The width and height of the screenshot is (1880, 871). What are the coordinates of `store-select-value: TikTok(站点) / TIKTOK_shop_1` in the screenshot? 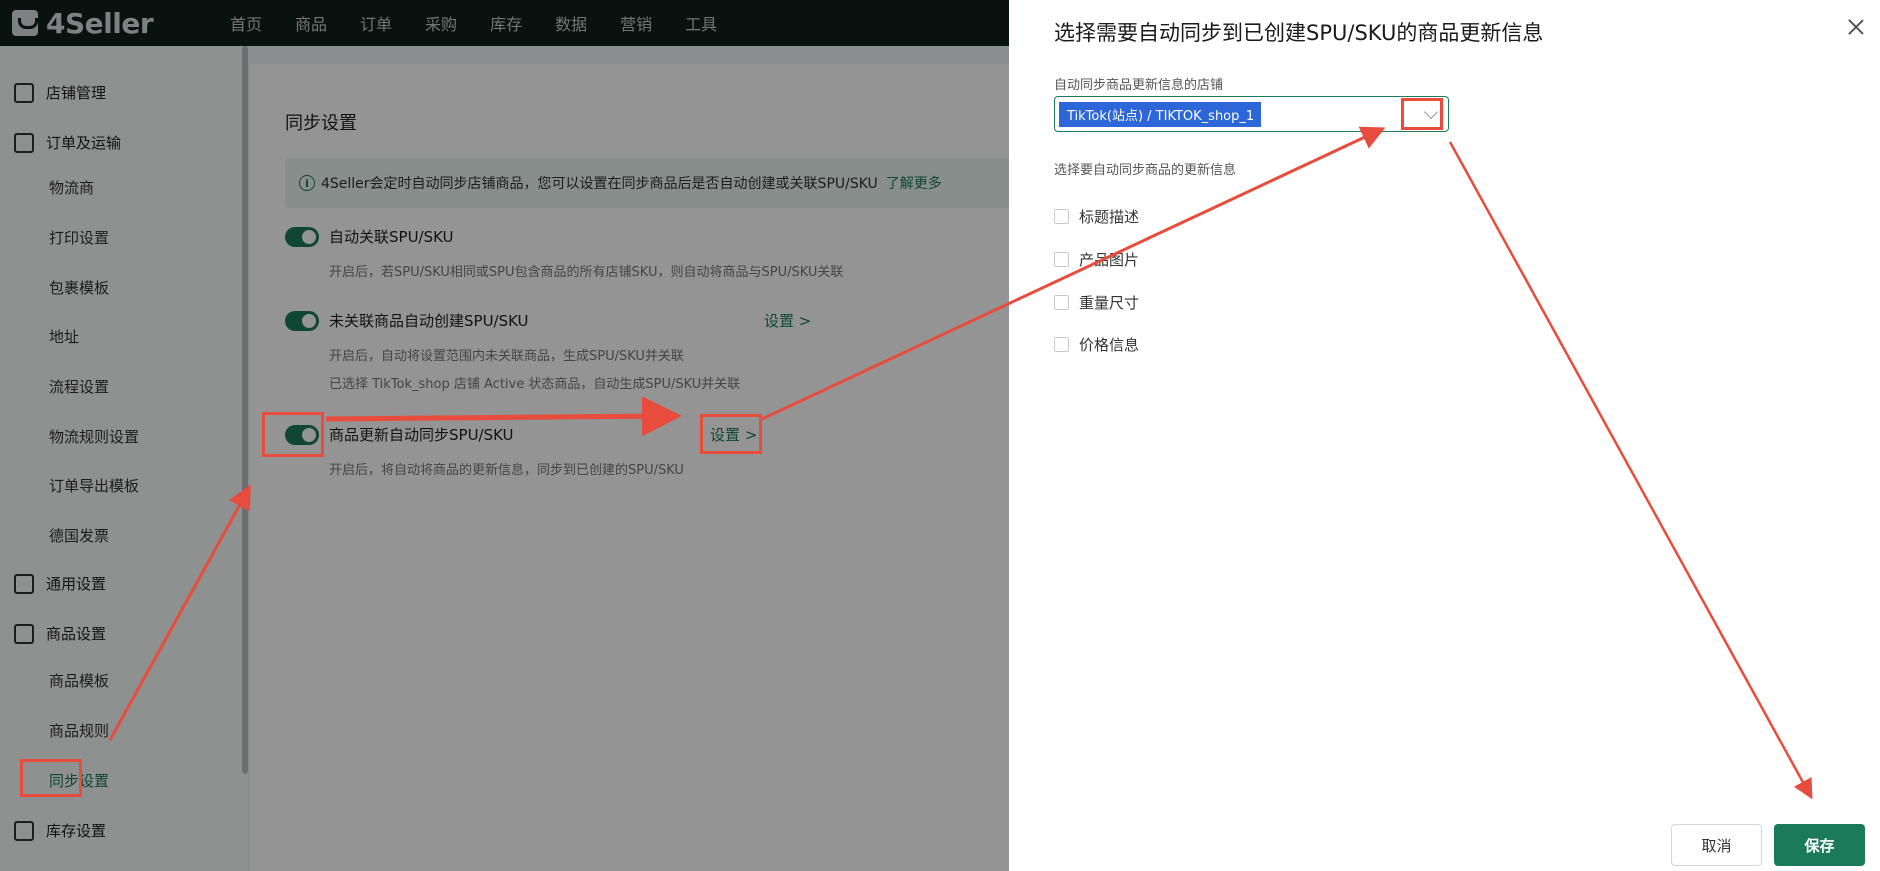 It's located at (1160, 114).